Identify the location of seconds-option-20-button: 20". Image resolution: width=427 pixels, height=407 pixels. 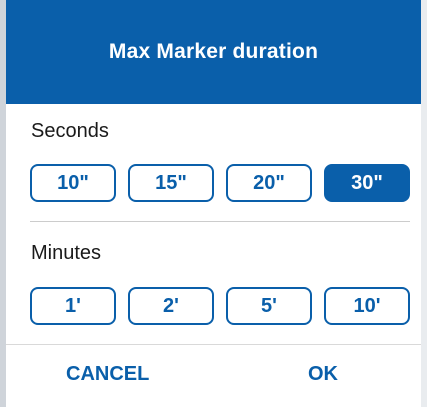
(269, 183).